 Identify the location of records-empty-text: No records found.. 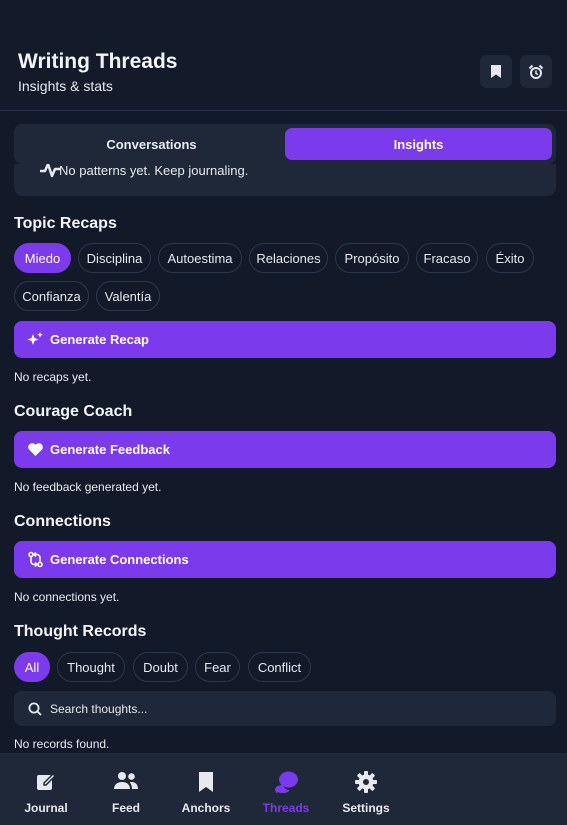
(62, 744).